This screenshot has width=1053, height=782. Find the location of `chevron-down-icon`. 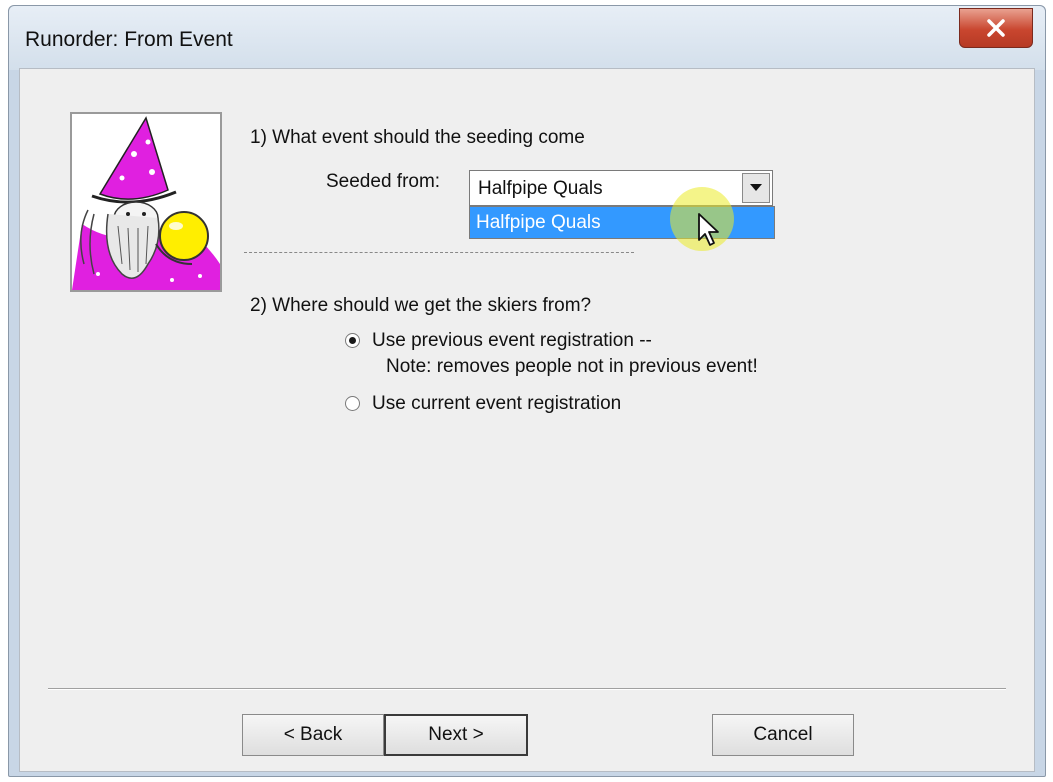

chevron-down-icon is located at coordinates (756, 187).